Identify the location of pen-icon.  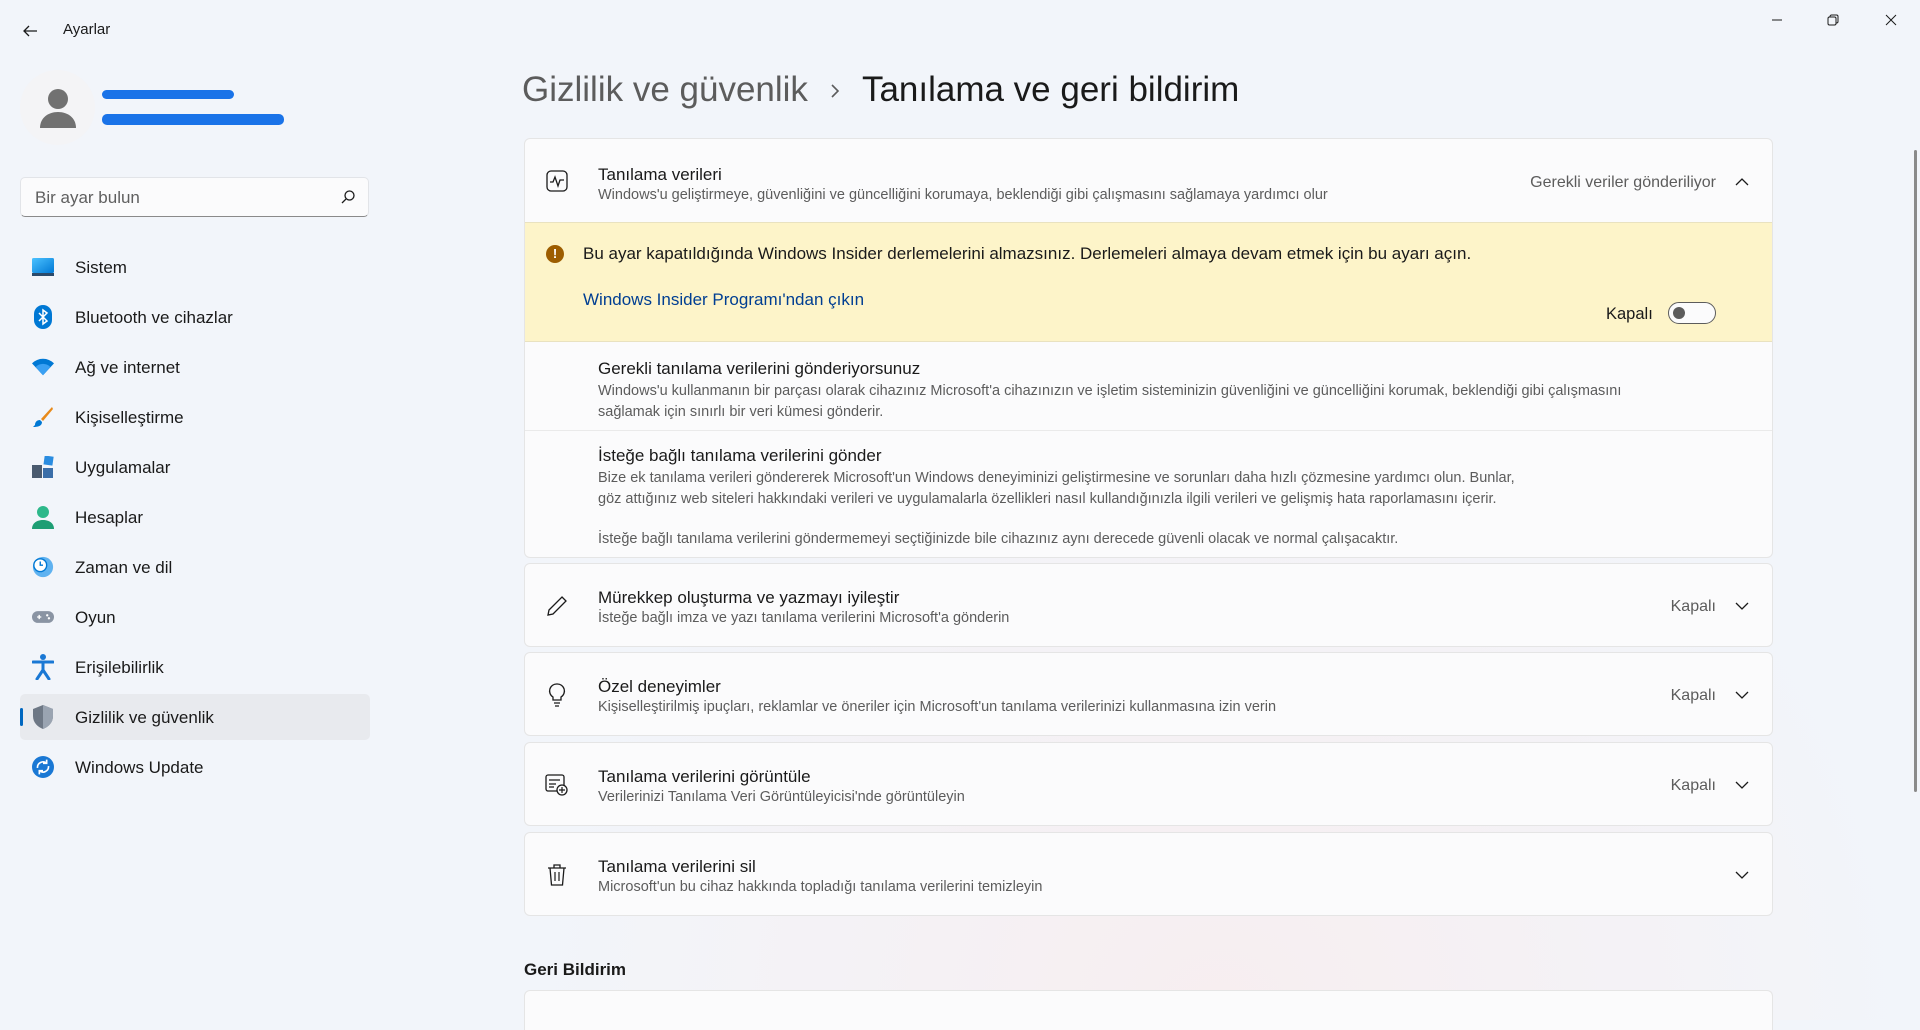
(557, 606).